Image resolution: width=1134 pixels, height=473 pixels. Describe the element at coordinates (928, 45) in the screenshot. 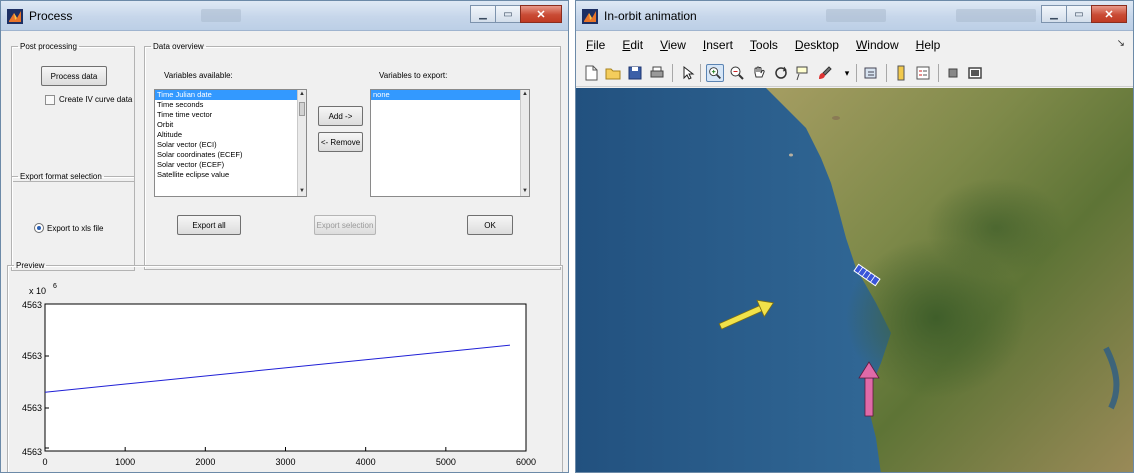

I see `menu-help: Help` at that location.